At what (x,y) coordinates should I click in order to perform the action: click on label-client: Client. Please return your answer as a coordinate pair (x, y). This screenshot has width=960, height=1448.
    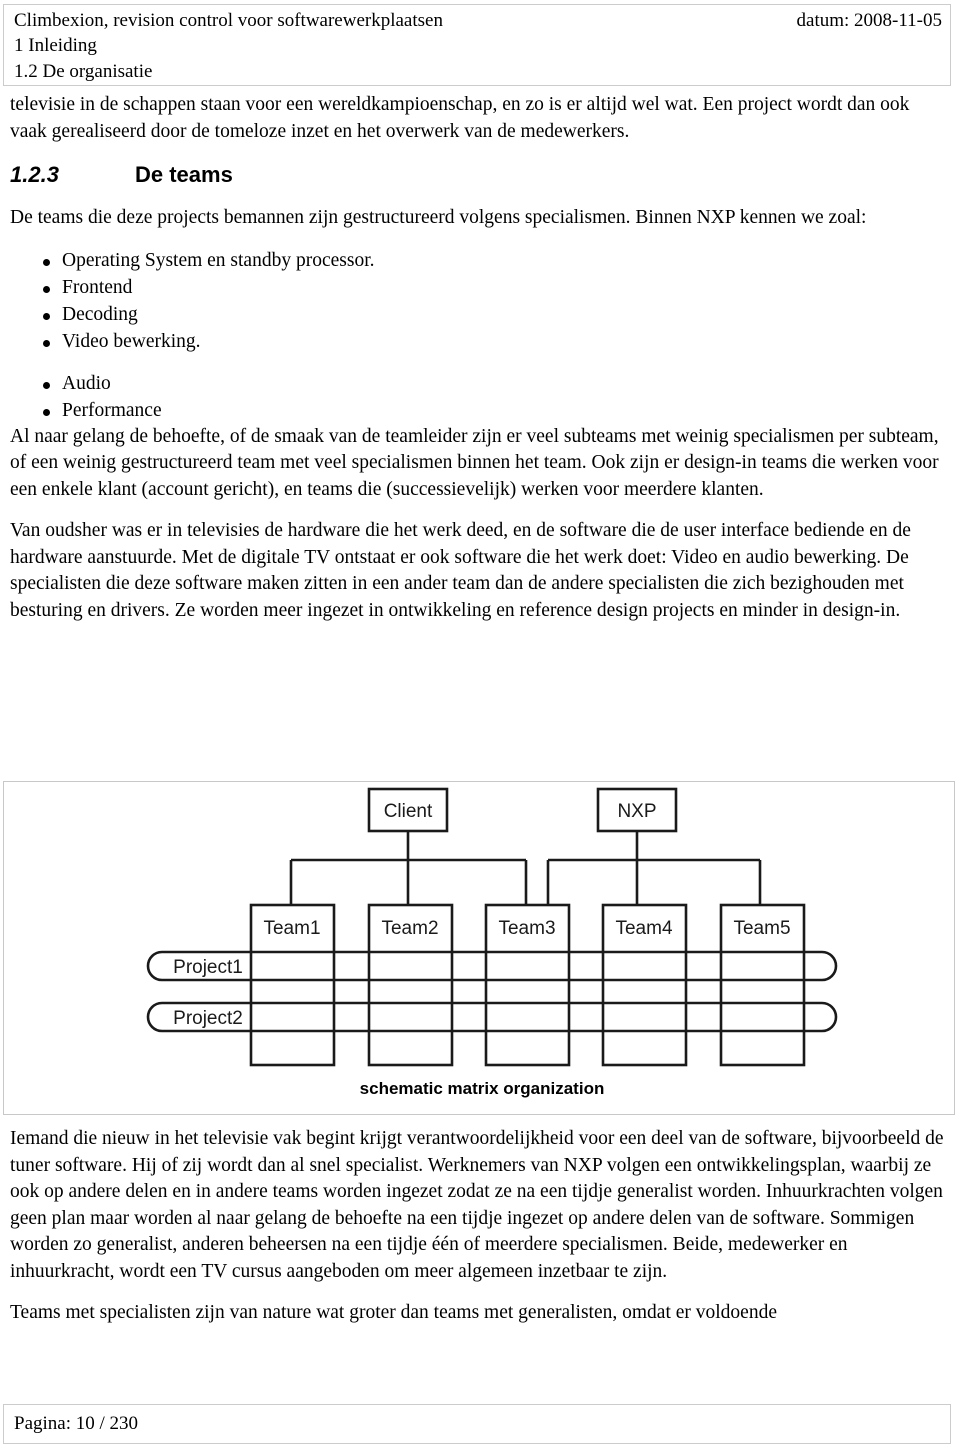
    Looking at the image, I should click on (408, 811).